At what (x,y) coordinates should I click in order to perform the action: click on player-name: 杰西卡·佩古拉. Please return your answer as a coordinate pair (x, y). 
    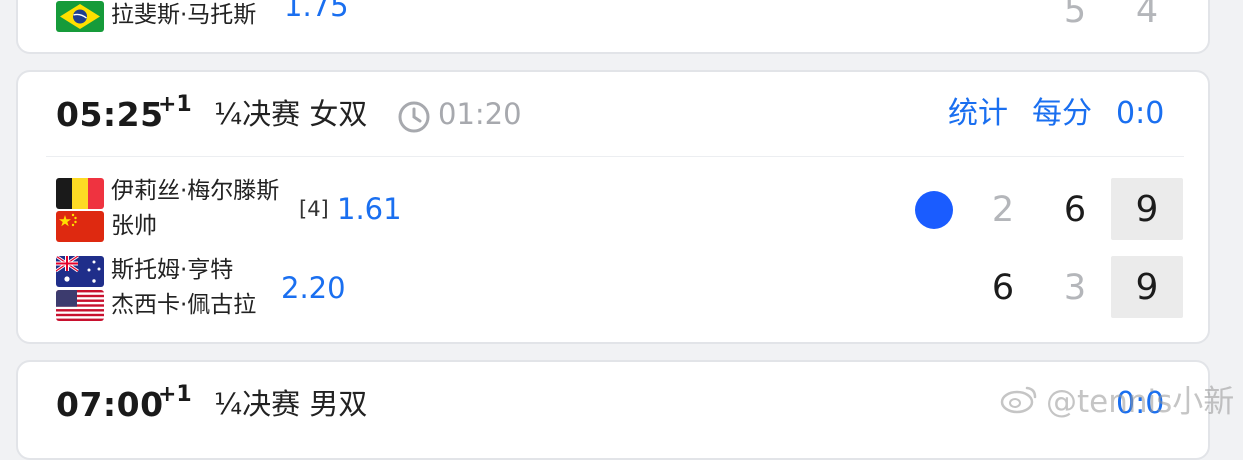
    Looking at the image, I should click on (184, 305).